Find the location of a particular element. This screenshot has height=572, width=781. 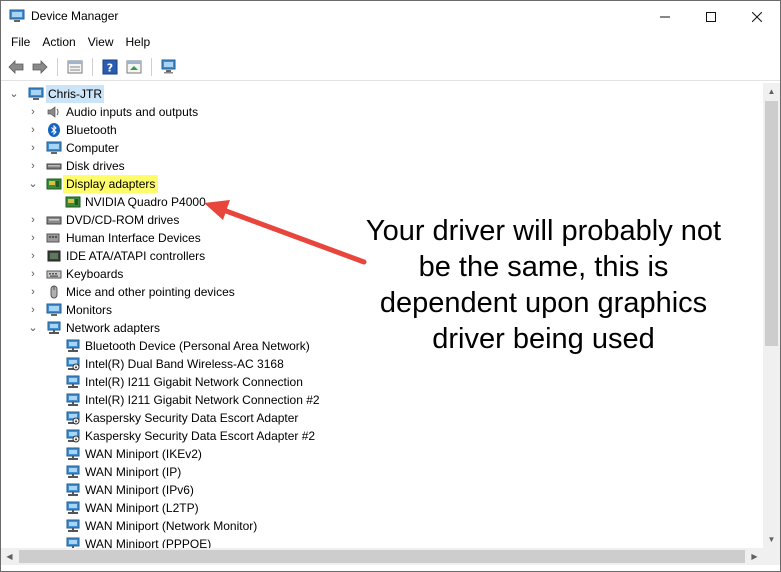

tree-item-label: Bluetooth is located at coordinates (91, 130).